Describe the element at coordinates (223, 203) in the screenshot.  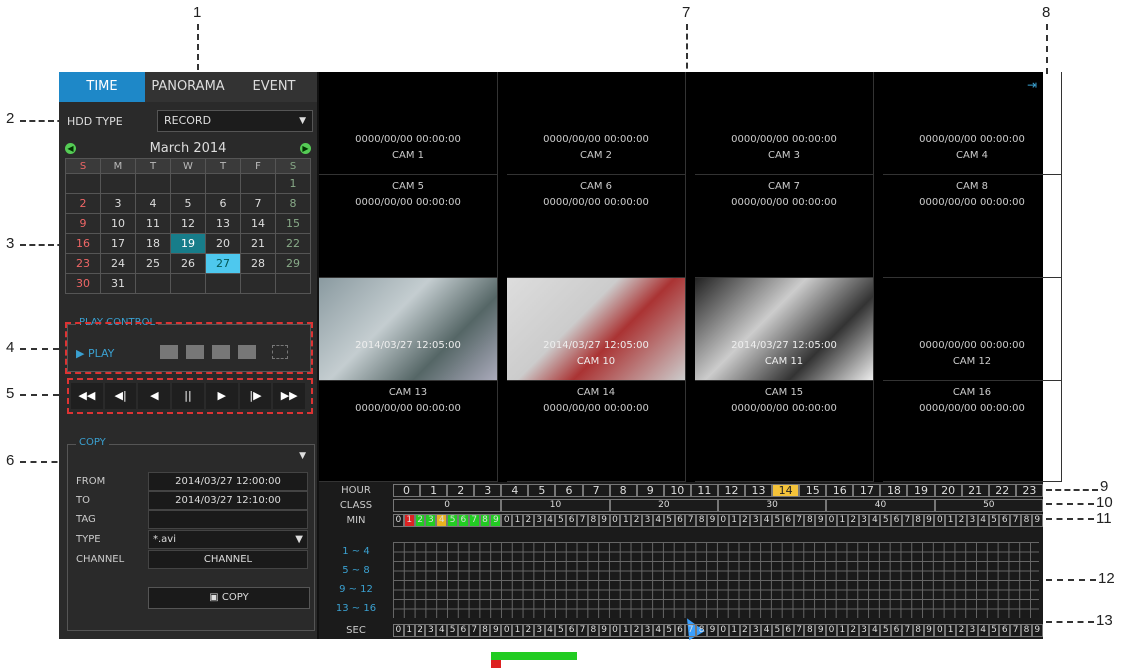
I see `day-cell: 6` at that location.